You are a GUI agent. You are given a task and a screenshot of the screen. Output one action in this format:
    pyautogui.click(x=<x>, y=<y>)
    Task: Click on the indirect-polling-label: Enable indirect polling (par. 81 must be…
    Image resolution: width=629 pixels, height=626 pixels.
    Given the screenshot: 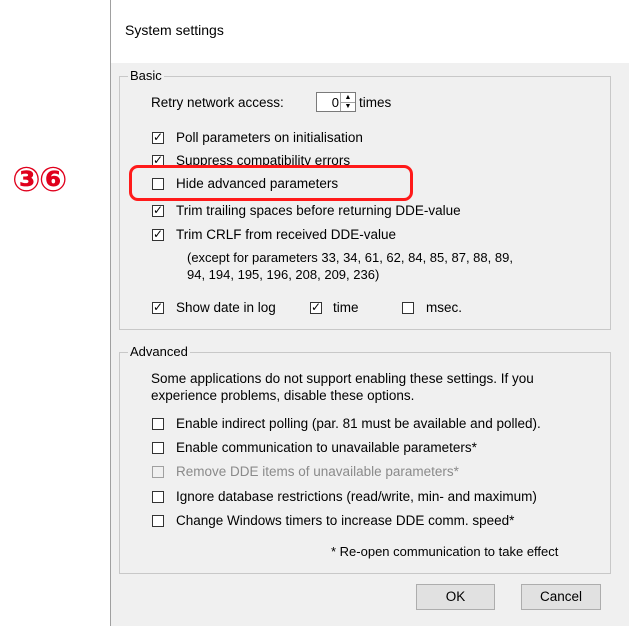 What is the action you would take?
    pyautogui.click(x=358, y=424)
    